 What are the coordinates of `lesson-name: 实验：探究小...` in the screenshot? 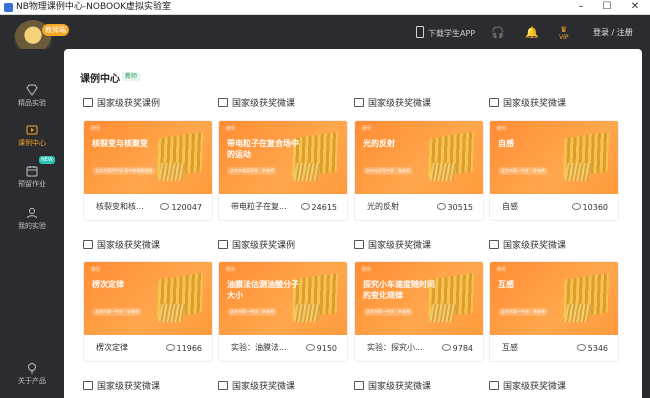 It's located at (395, 347).